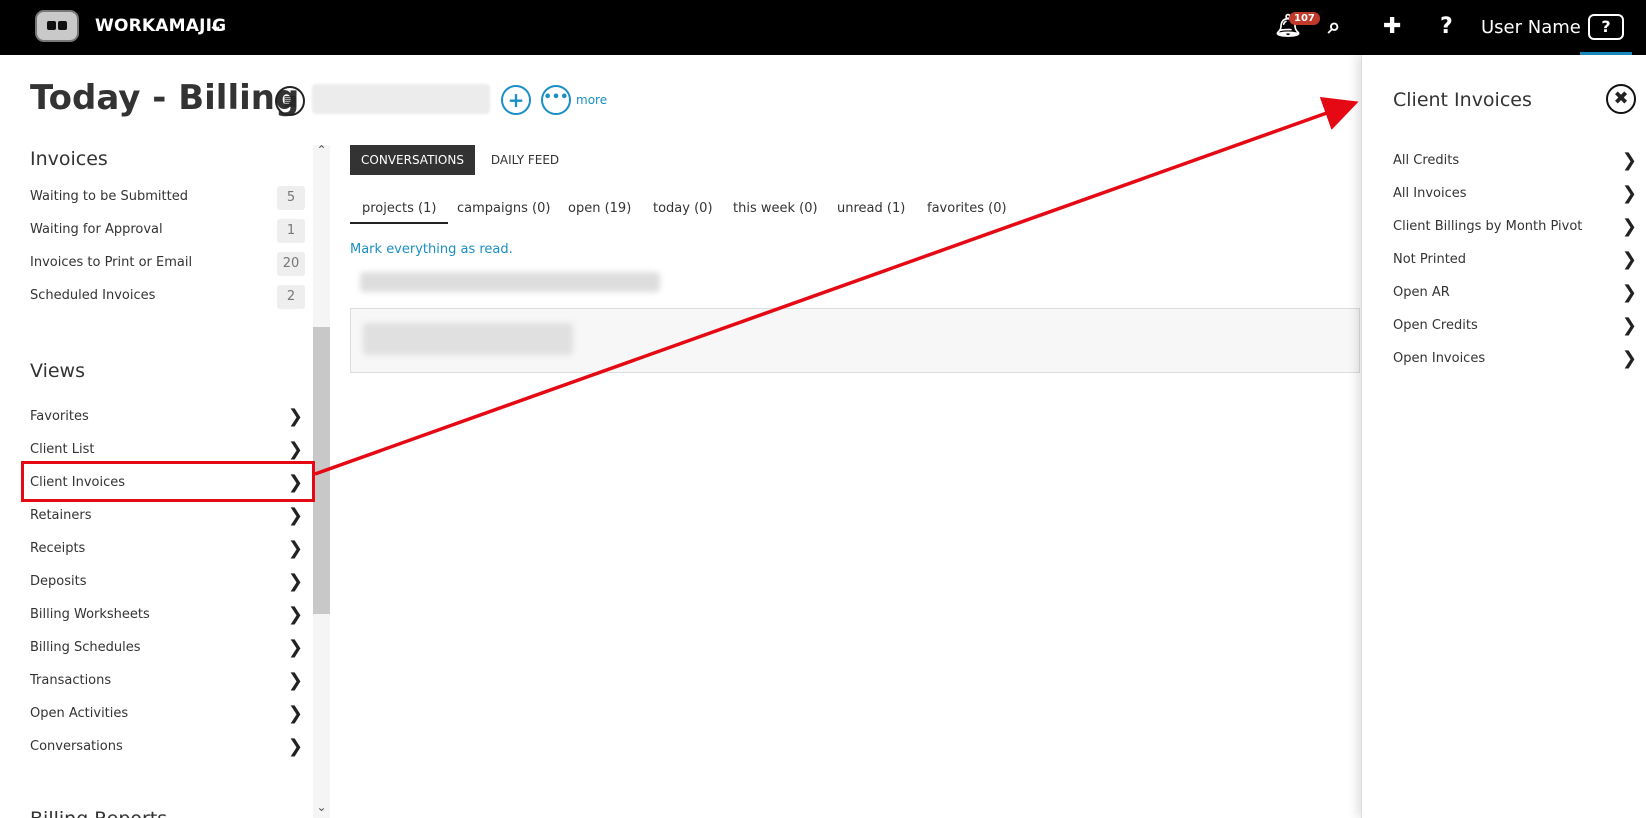 Image resolution: width=1646 pixels, height=818 pixels. I want to click on filter-campaigns: campaigns (0), so click(503, 208).